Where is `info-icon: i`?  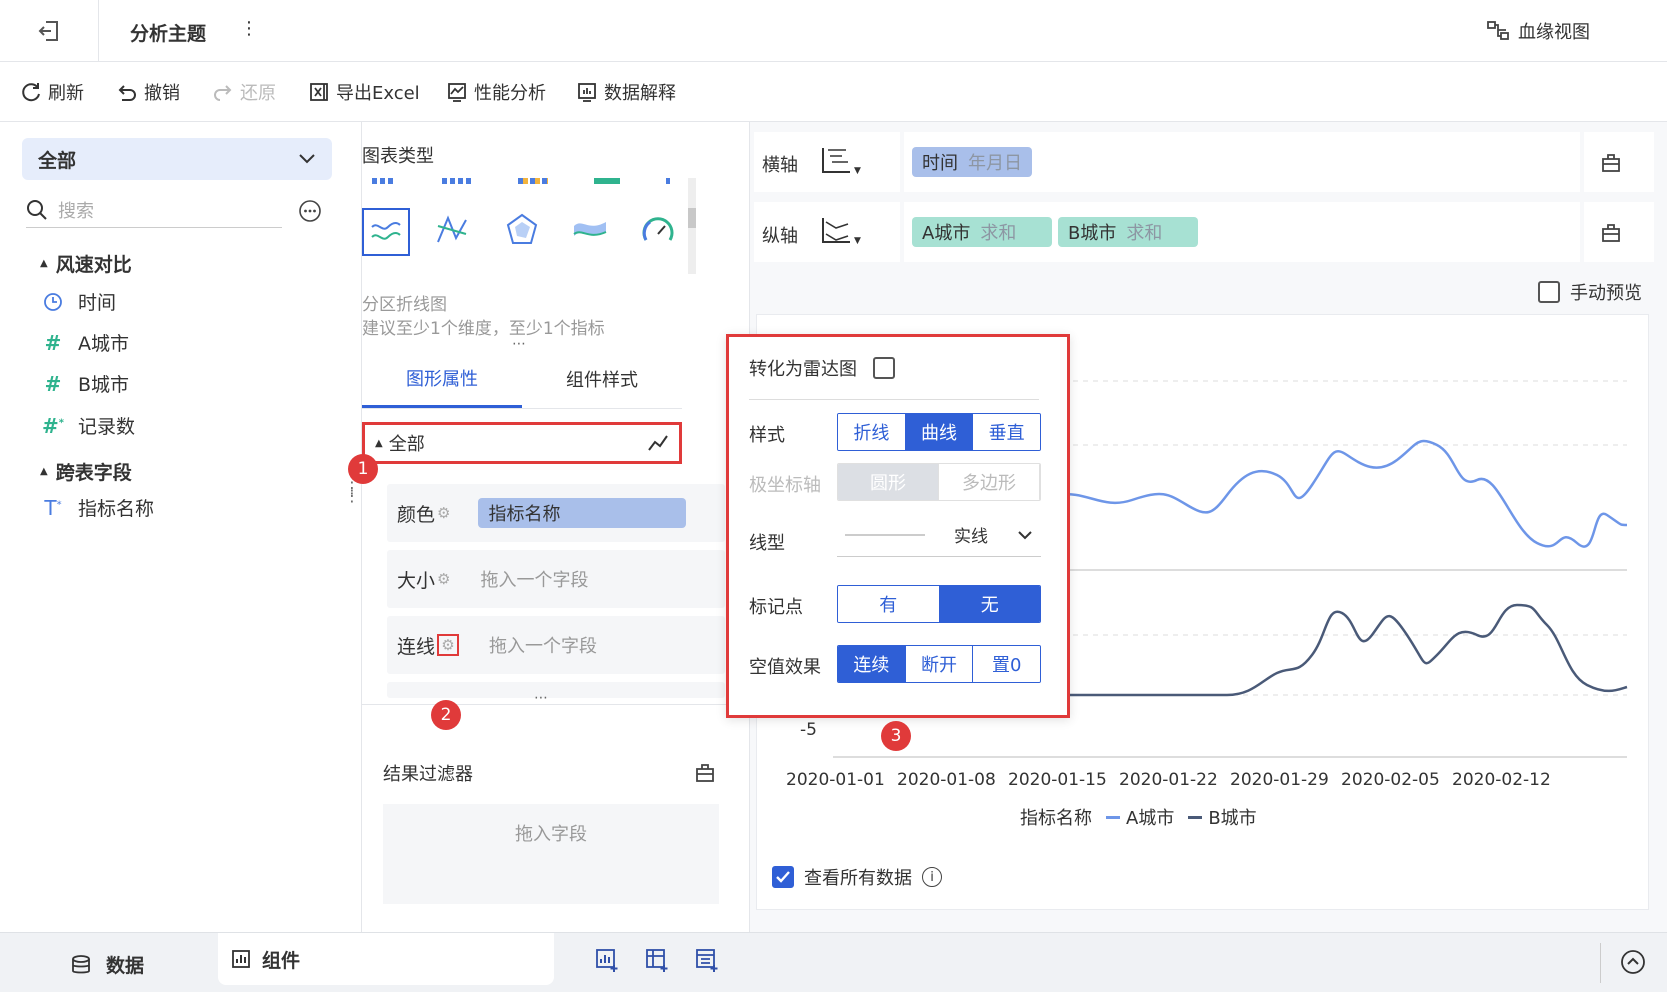
info-icon: i is located at coordinates (932, 877).